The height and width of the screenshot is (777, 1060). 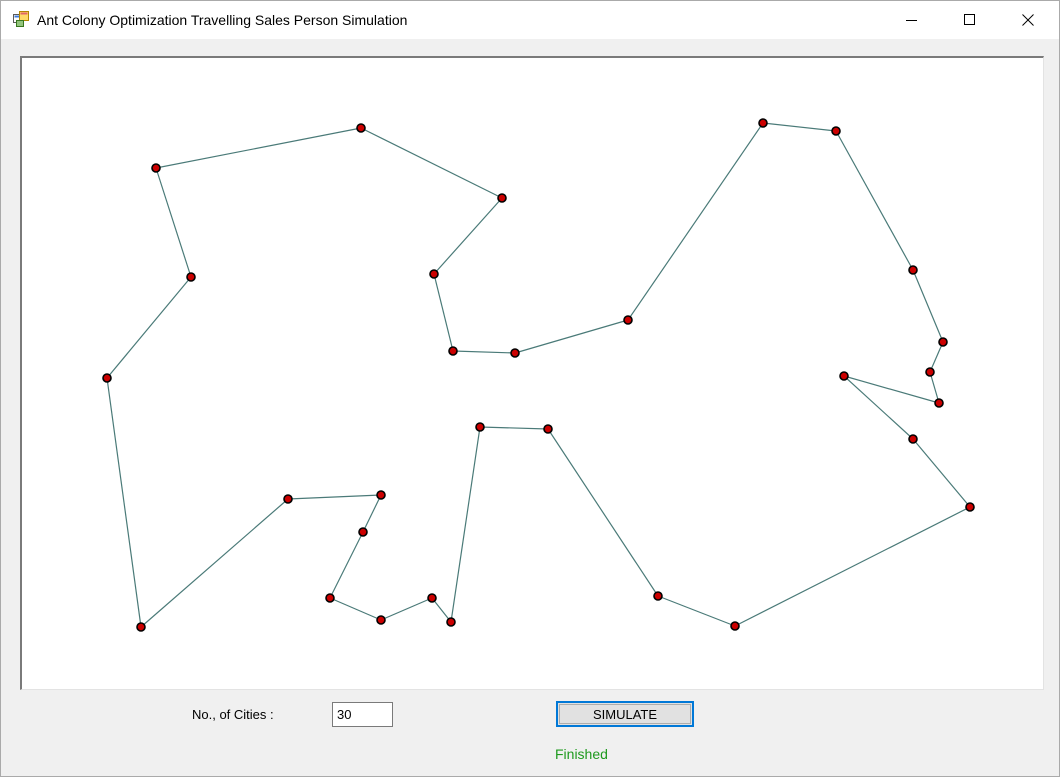 I want to click on cities-count-input, so click(x=362, y=714).